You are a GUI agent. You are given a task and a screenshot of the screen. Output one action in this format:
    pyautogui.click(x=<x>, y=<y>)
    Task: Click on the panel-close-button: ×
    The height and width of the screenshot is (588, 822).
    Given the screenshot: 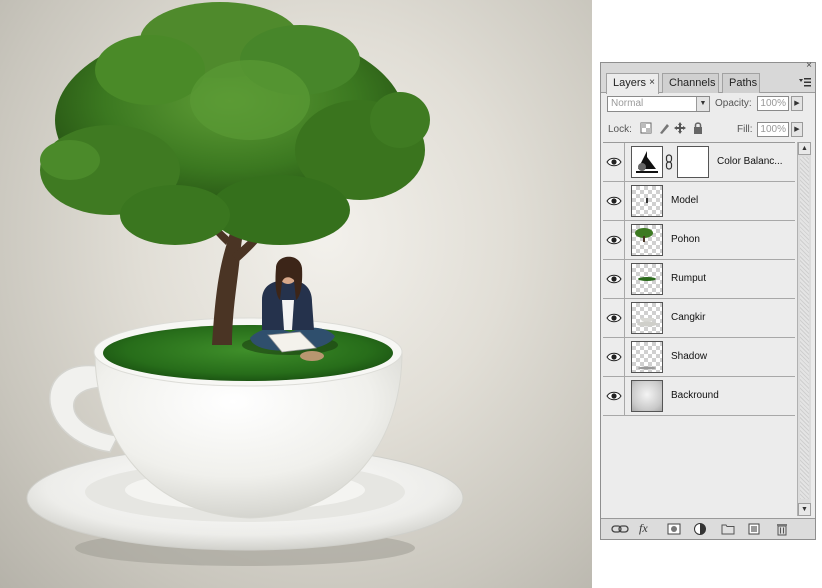 What is the action you would take?
    pyautogui.click(x=809, y=66)
    